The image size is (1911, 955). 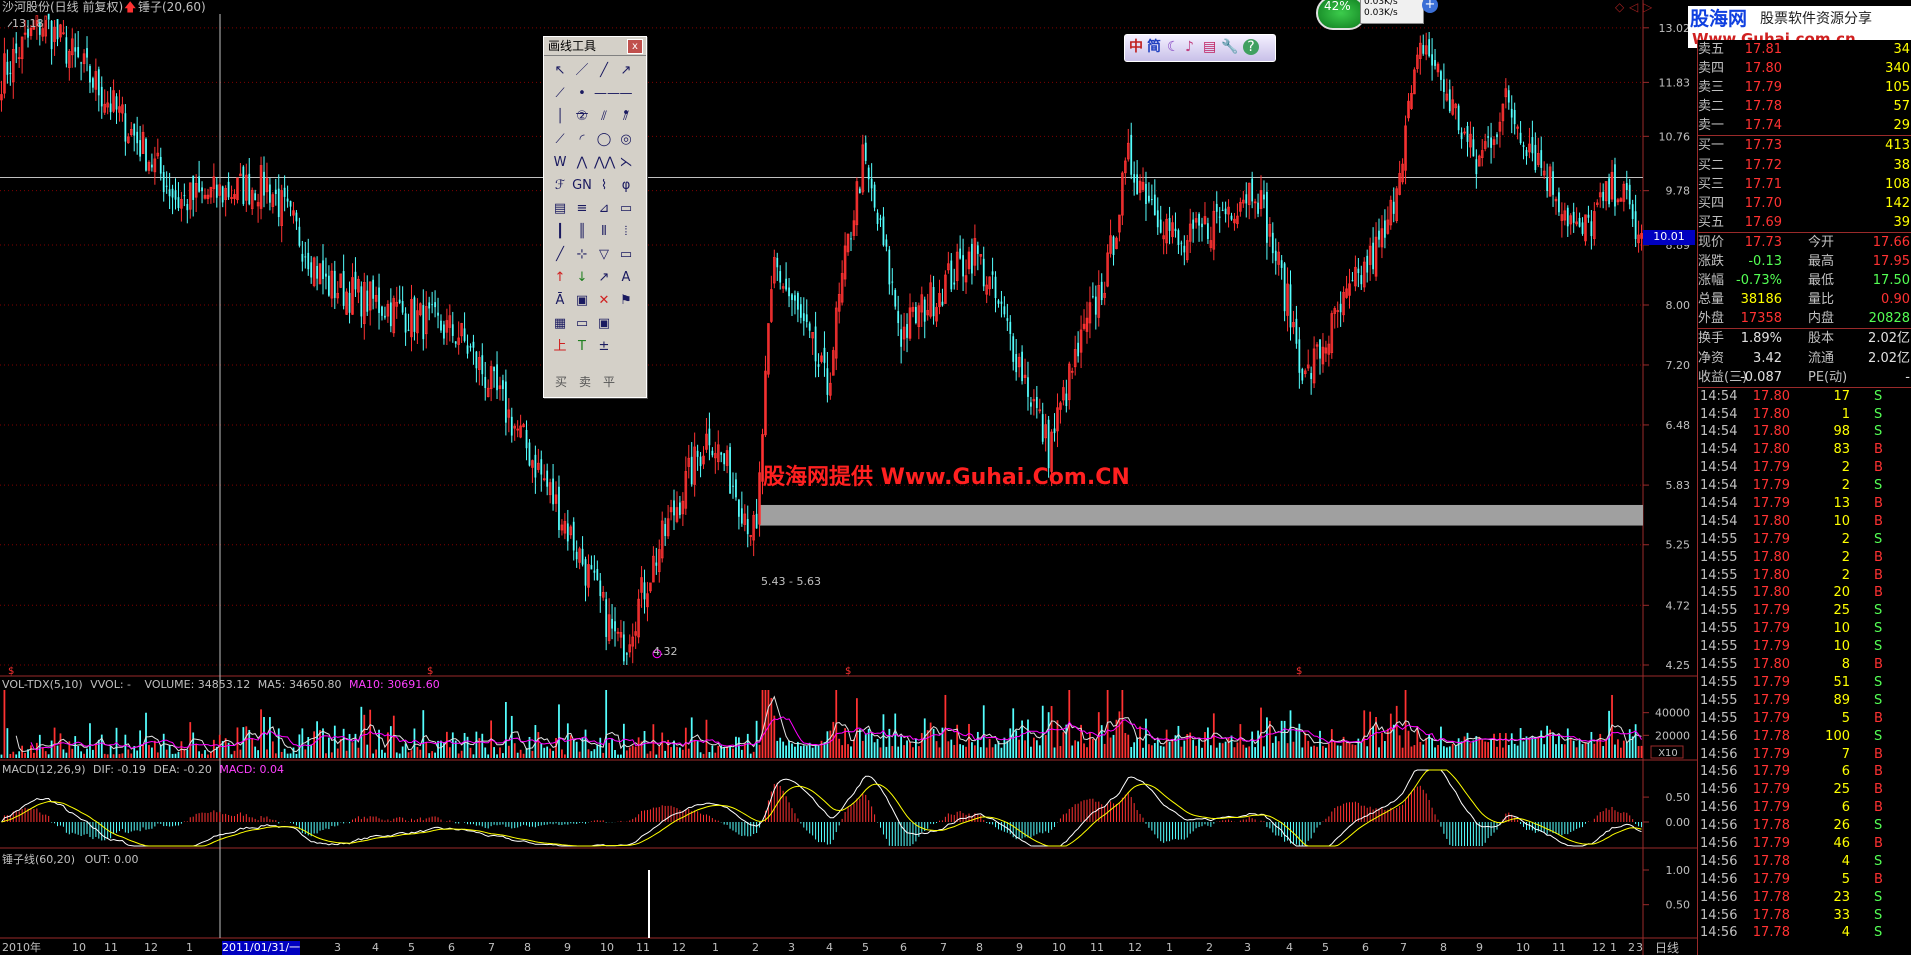 What do you see at coordinates (582, 255) in the screenshot?
I see `cross-icon: ⊹` at bounding box center [582, 255].